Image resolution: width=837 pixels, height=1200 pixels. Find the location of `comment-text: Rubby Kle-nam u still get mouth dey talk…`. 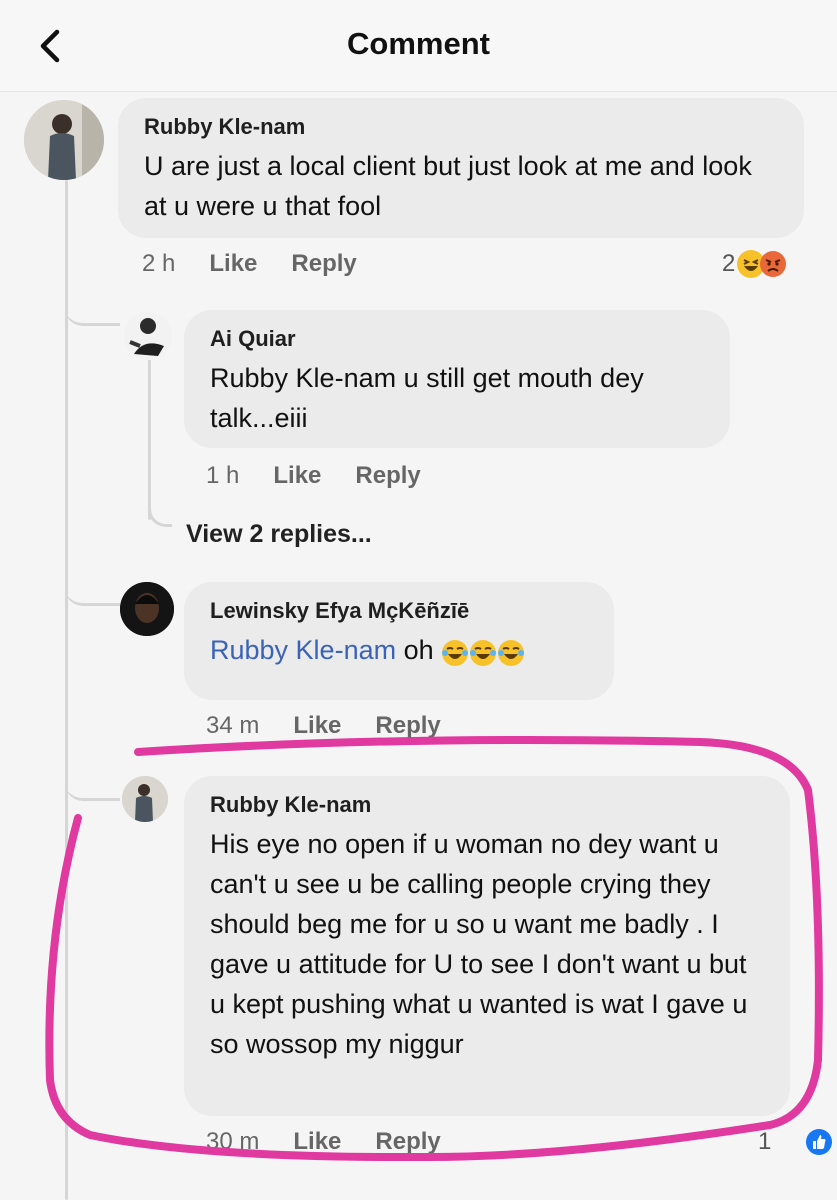

comment-text: Rubby Kle-nam u still get mouth dey talk… is located at coordinates (427, 398).